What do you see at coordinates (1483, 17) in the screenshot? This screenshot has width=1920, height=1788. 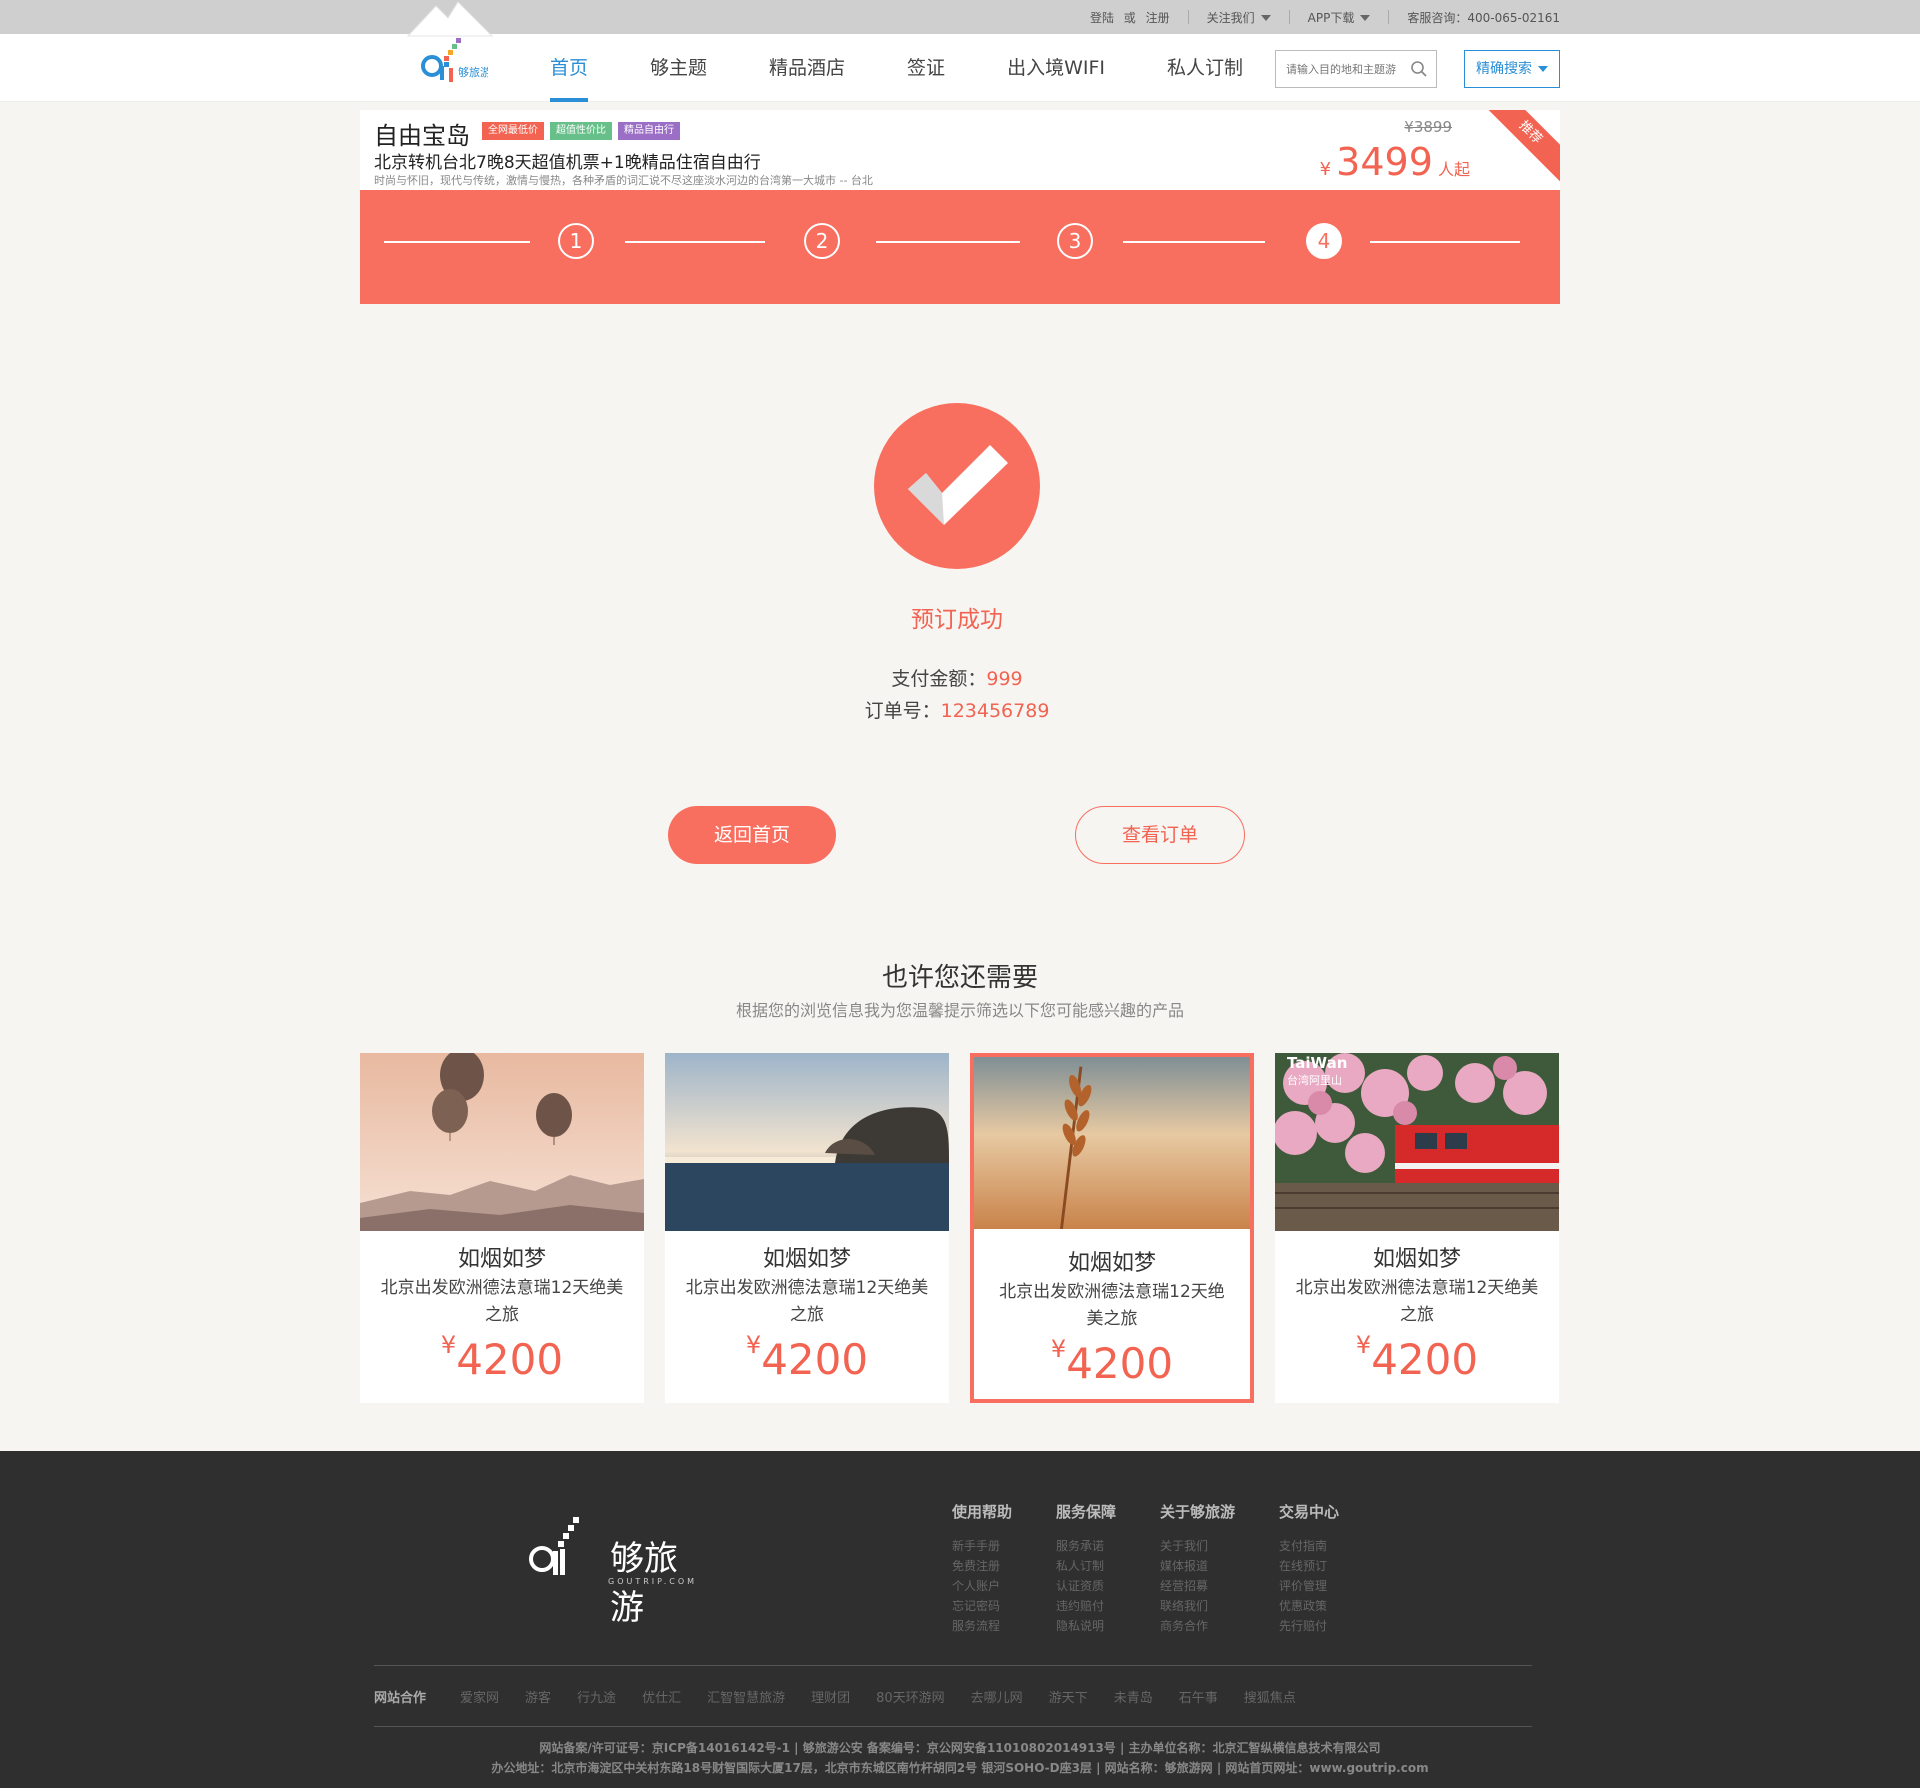 I see `hotline-text: 客服咨询：400-065-02161` at bounding box center [1483, 17].